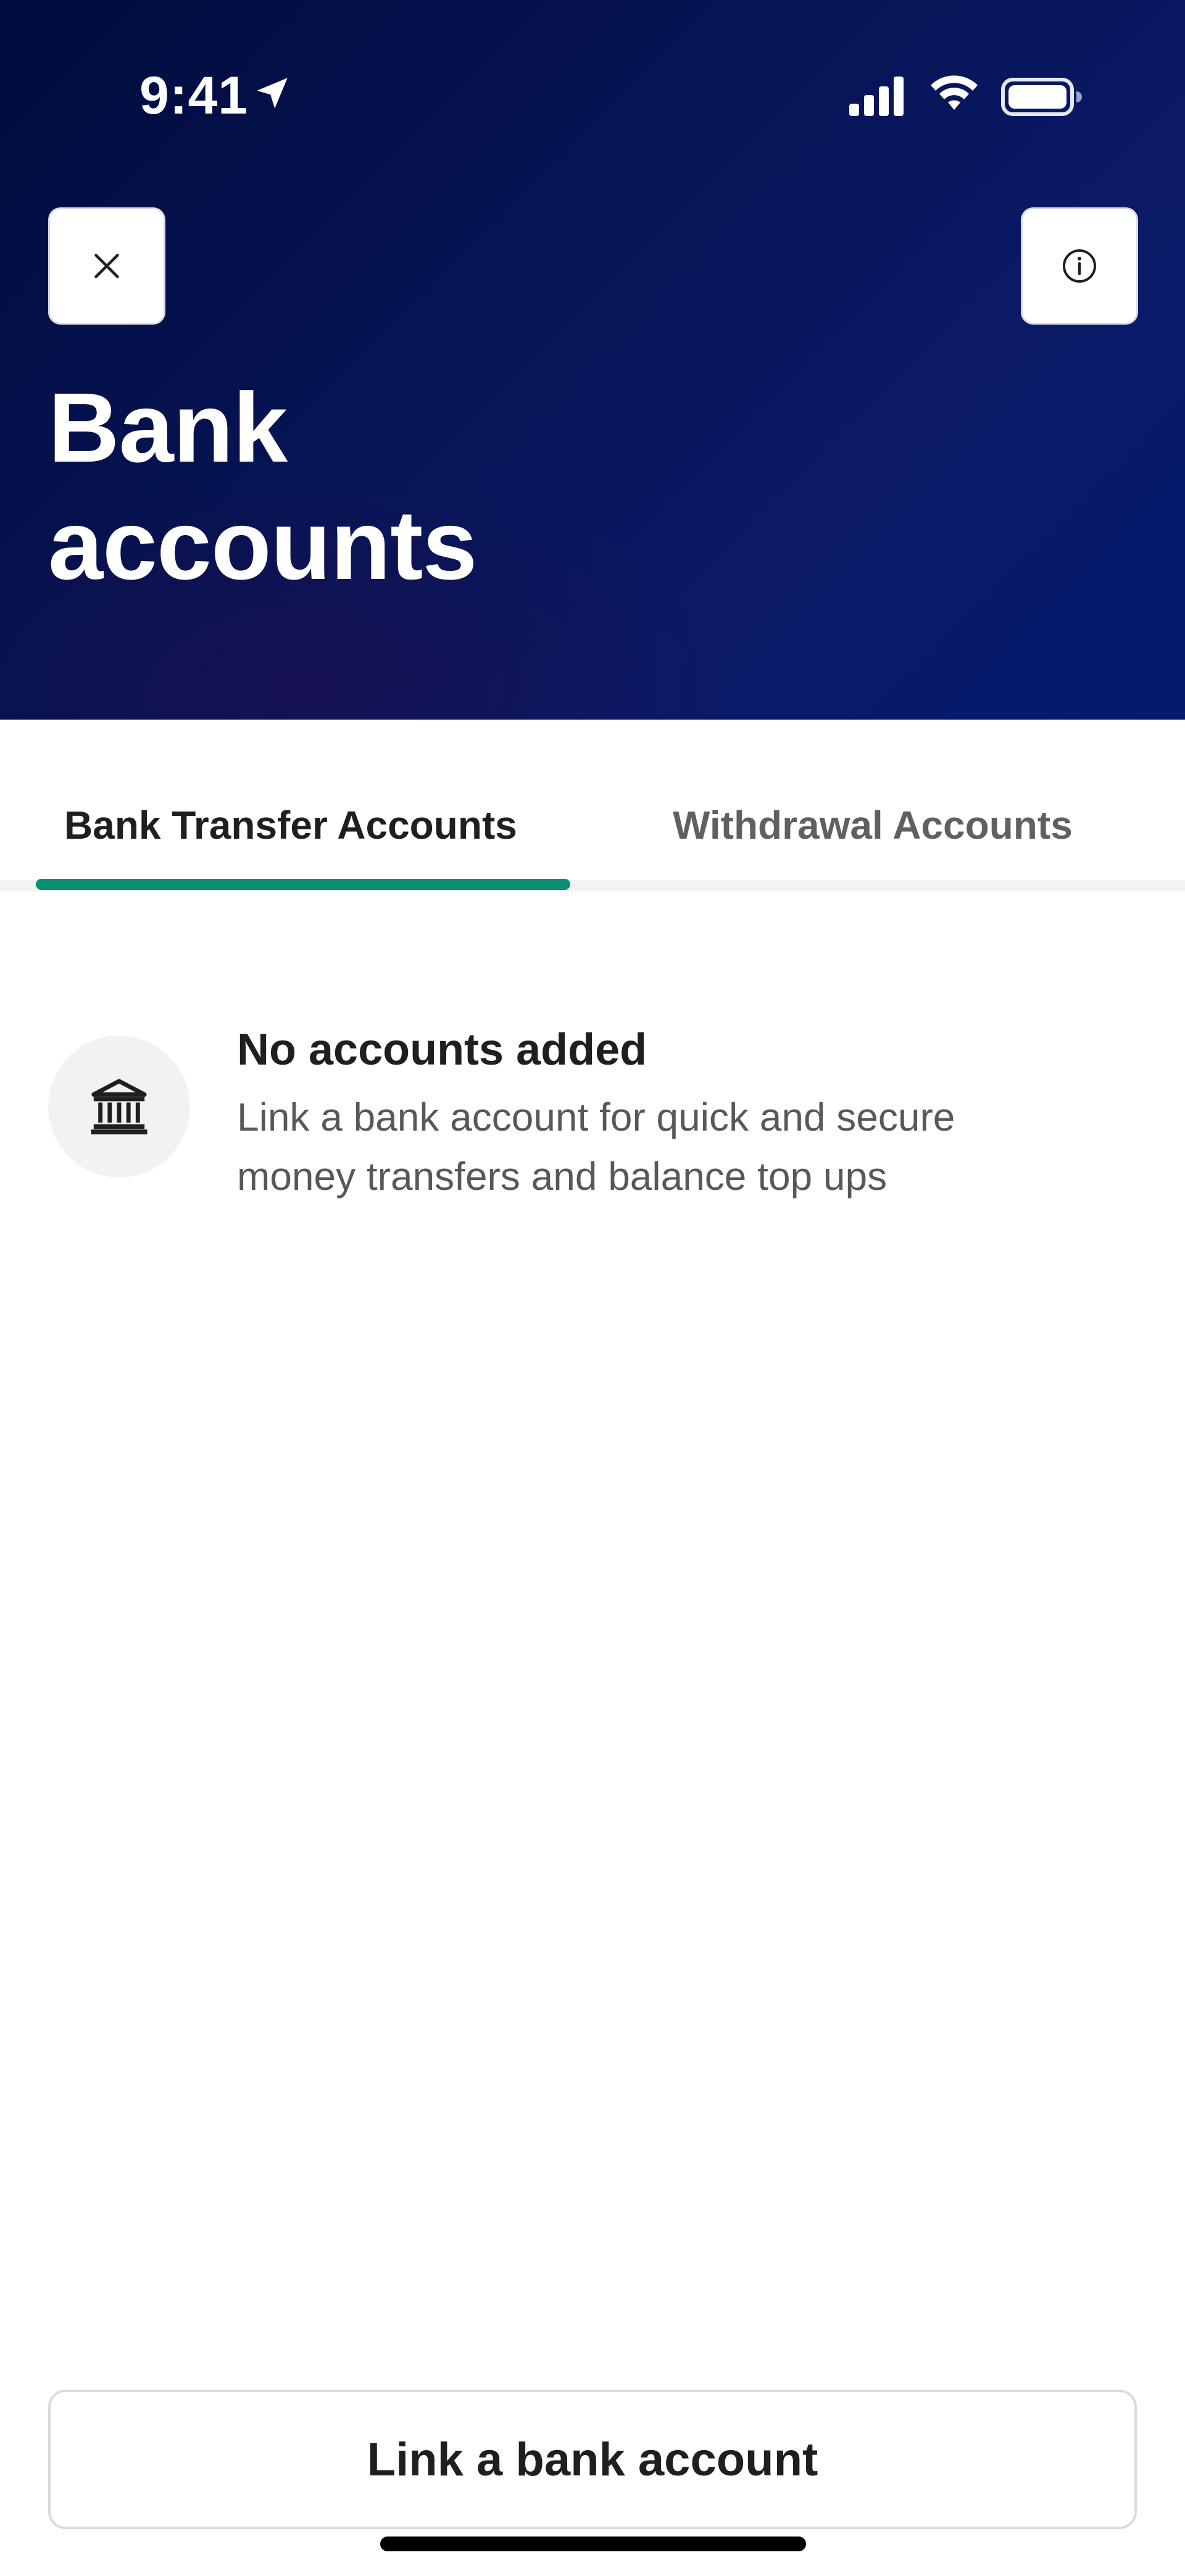 The width and height of the screenshot is (1185, 2576). I want to click on close-button, so click(106, 266).